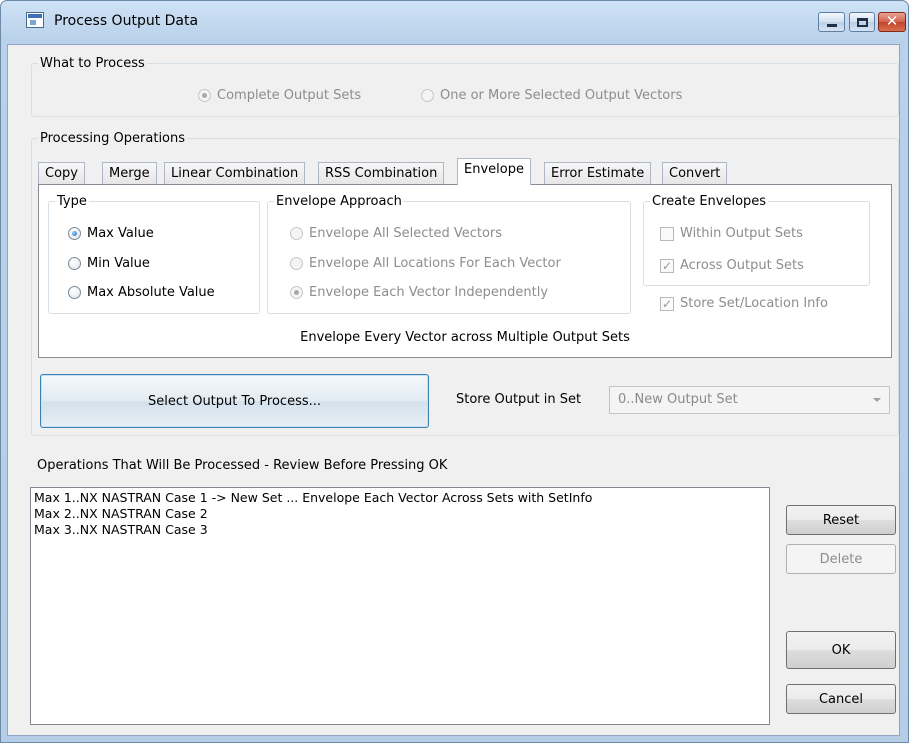 This screenshot has height=743, width=909. I want to click on radio-label: Envelope All Selected Vectors, so click(406, 233).